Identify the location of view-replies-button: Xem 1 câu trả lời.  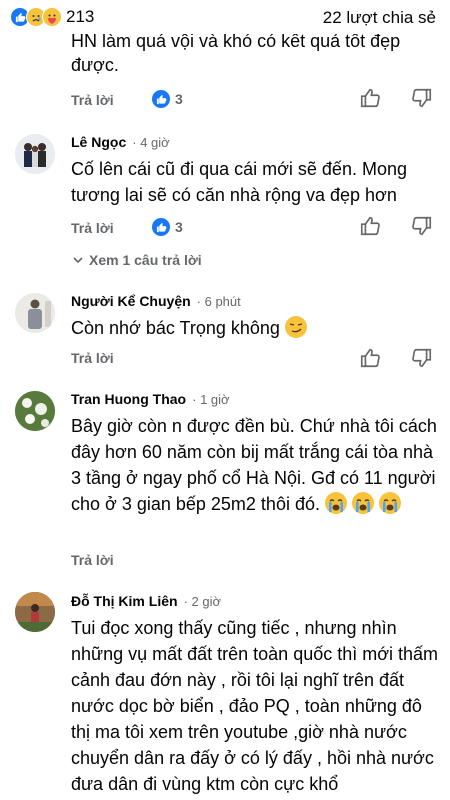
(136, 260).